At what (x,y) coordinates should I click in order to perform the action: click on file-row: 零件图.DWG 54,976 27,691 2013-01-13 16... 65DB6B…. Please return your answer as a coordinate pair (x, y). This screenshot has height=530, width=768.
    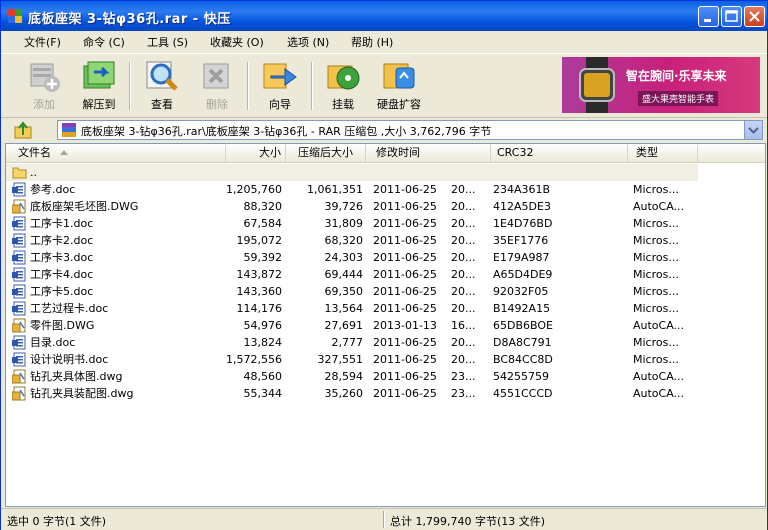
    Looking at the image, I should click on (385, 325).